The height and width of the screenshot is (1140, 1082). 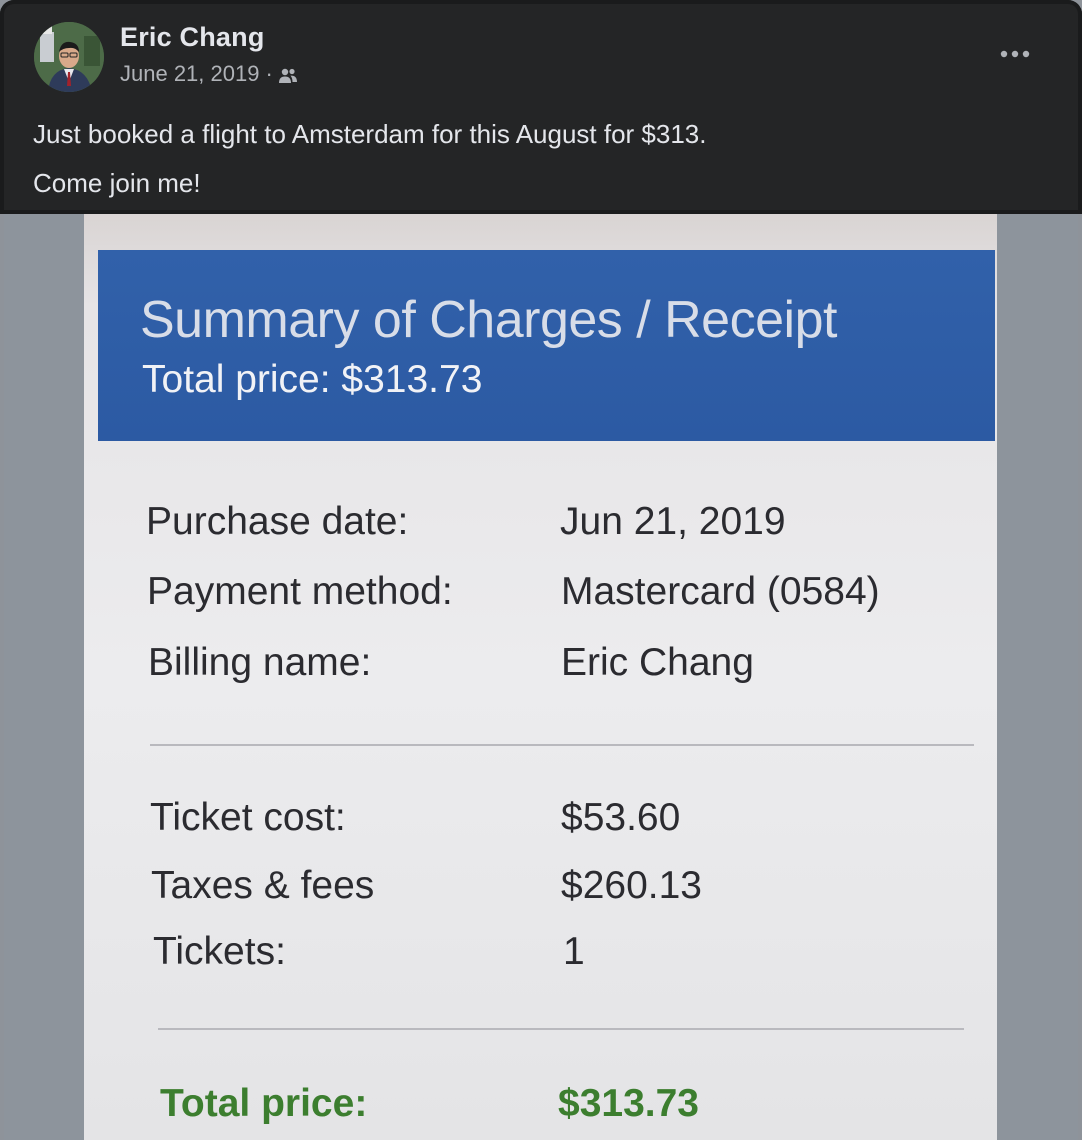 What do you see at coordinates (488, 320) in the screenshot?
I see `receipt-title: Summary of Charges / Receipt` at bounding box center [488, 320].